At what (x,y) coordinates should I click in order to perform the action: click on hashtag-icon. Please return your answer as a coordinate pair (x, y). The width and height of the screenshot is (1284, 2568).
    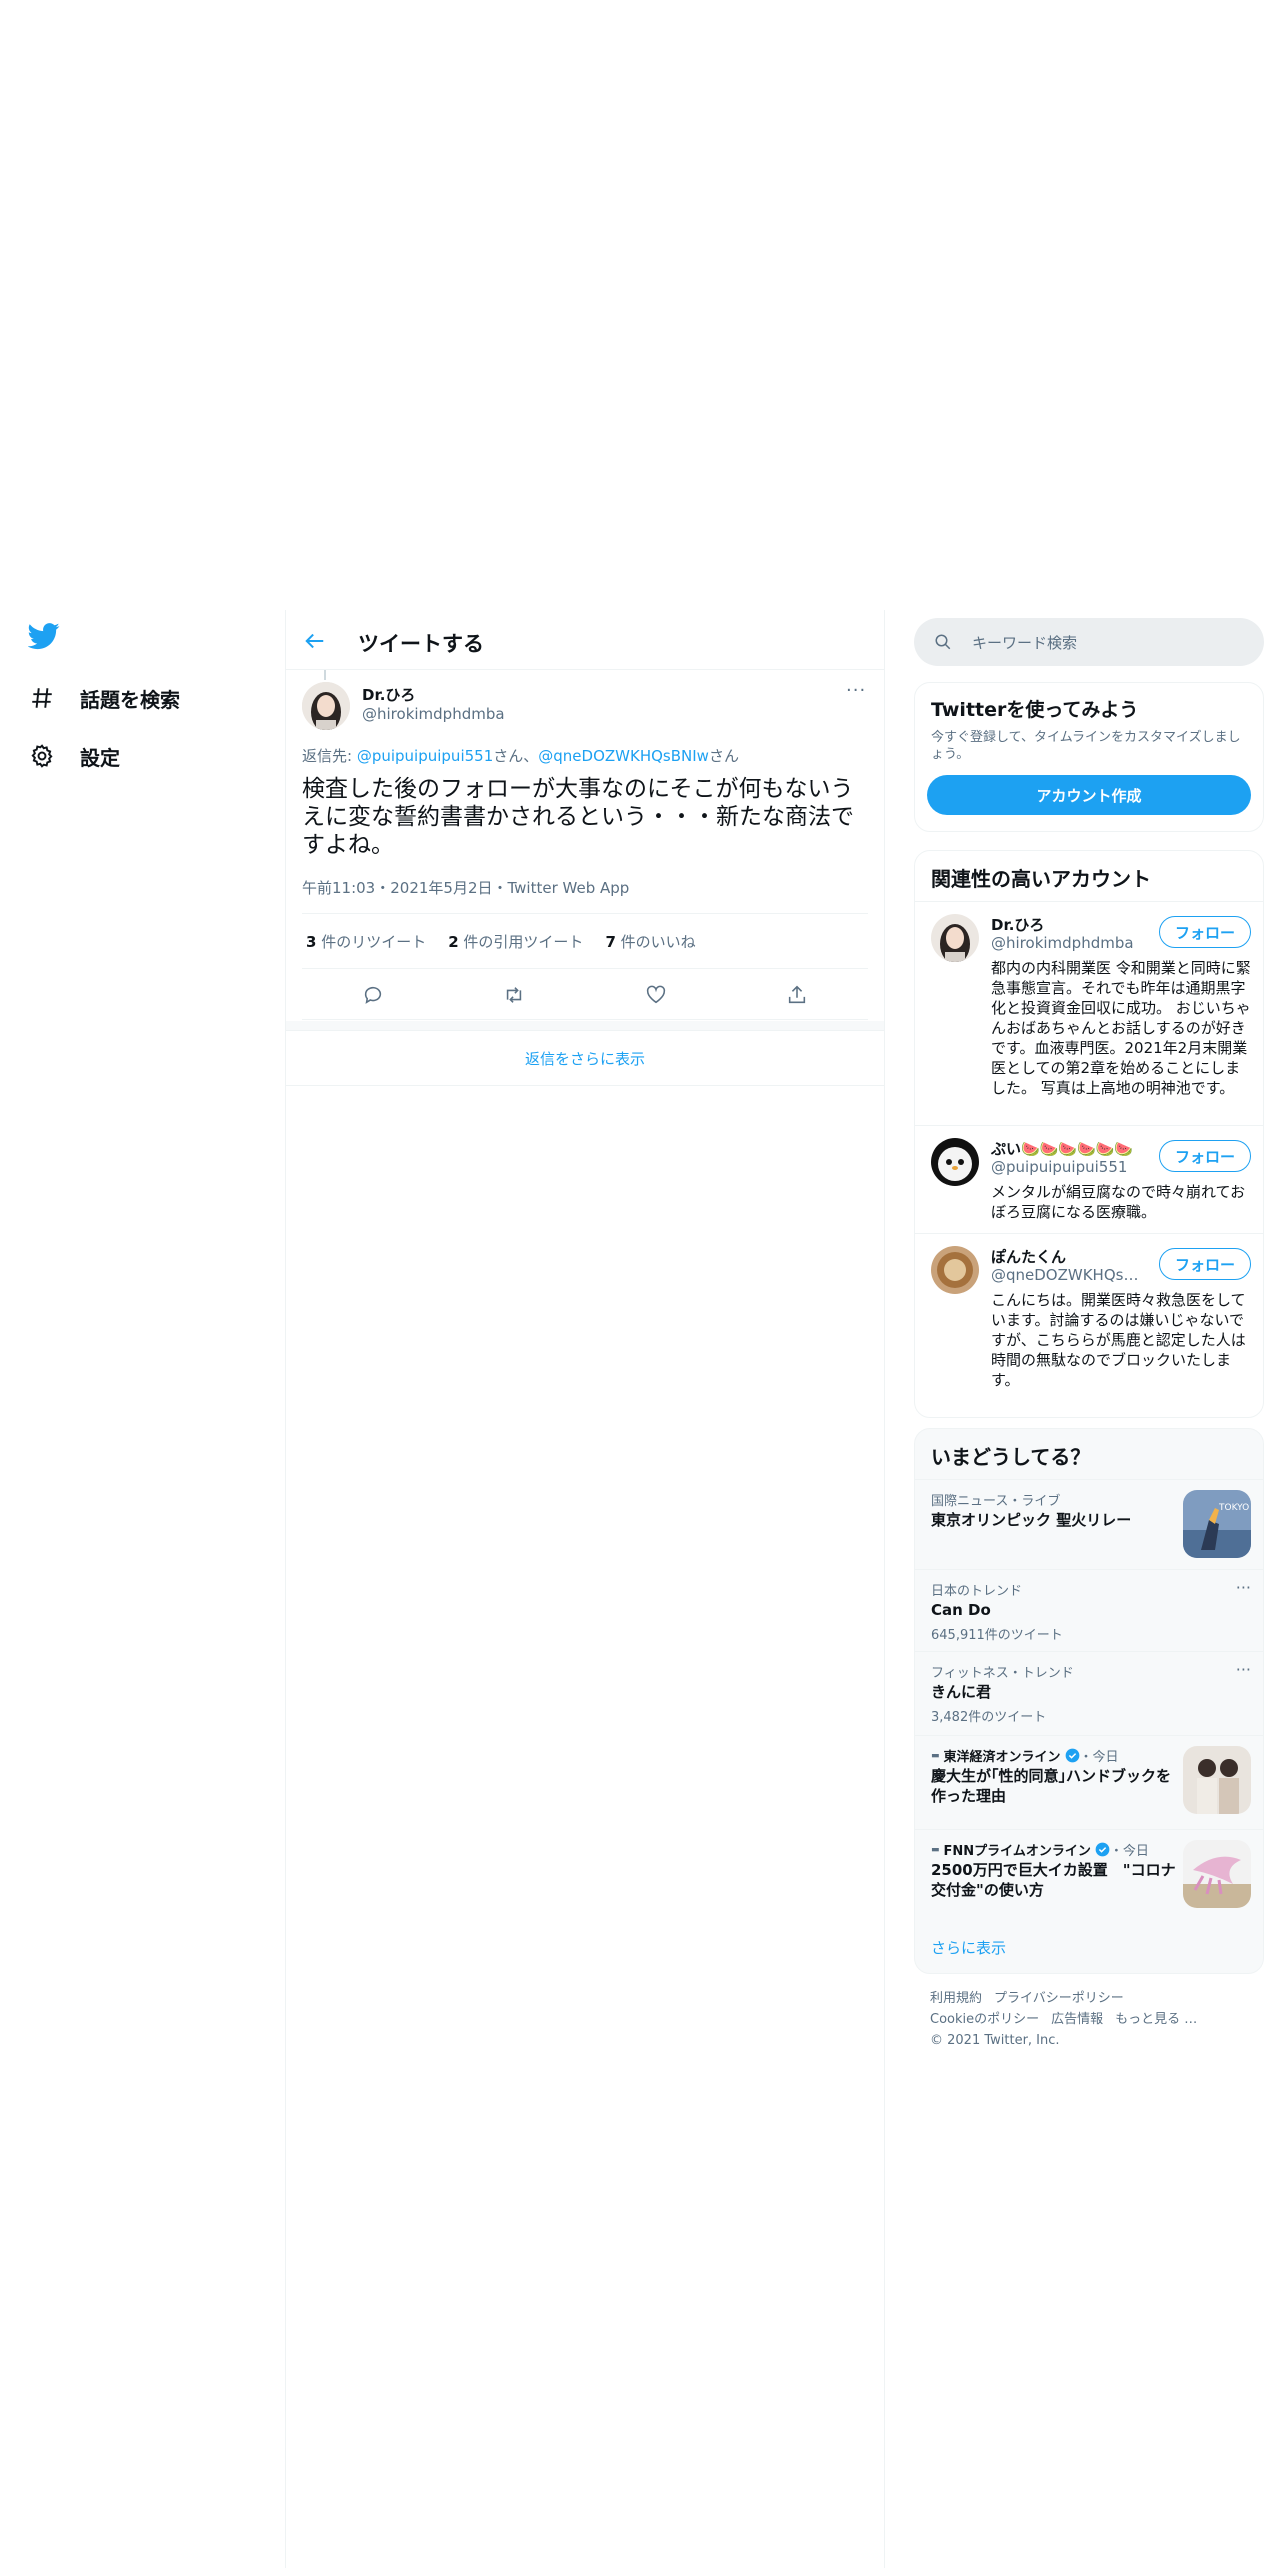
    Looking at the image, I should click on (42, 698).